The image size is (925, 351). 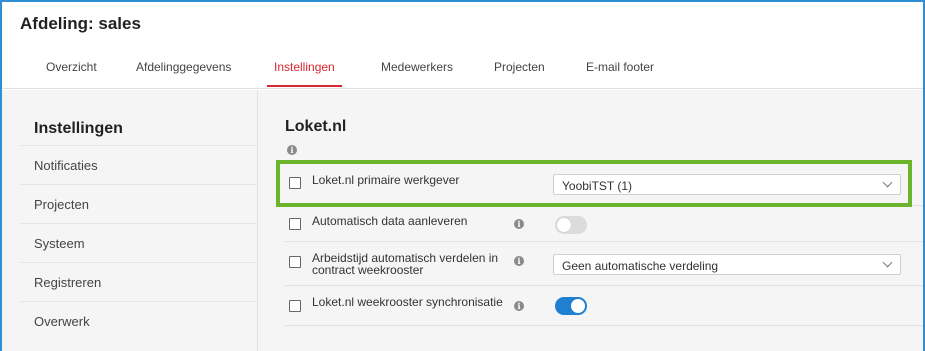 I want to click on sidebar-item-label: Systeem, so click(x=59, y=243).